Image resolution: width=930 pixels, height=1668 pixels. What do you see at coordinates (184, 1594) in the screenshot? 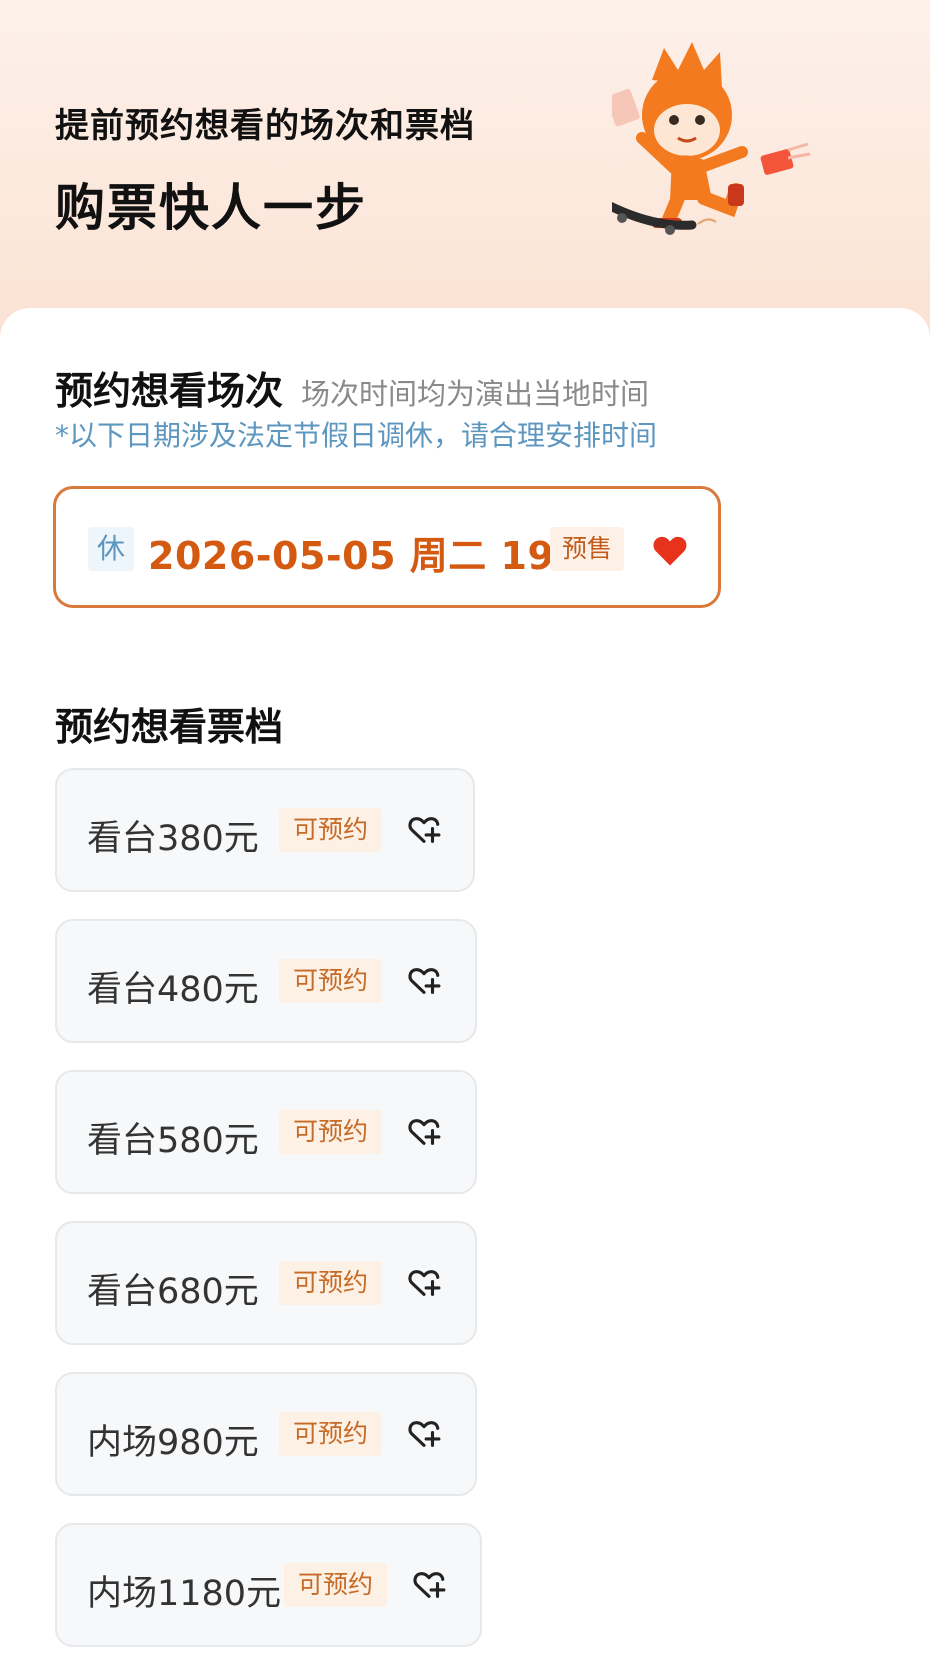
I see `tier-name: 内场1180元` at bounding box center [184, 1594].